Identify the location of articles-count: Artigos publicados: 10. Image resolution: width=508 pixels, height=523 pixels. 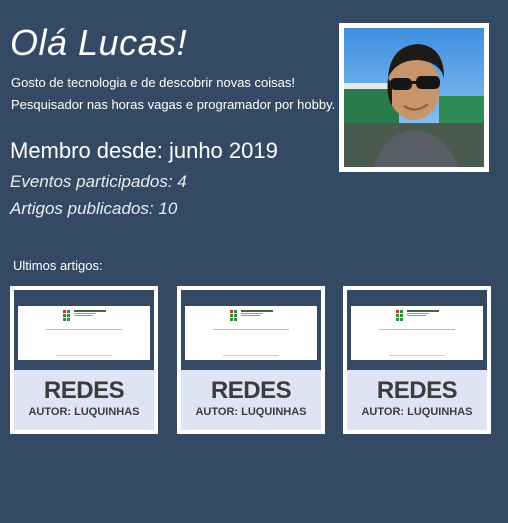
(94, 208).